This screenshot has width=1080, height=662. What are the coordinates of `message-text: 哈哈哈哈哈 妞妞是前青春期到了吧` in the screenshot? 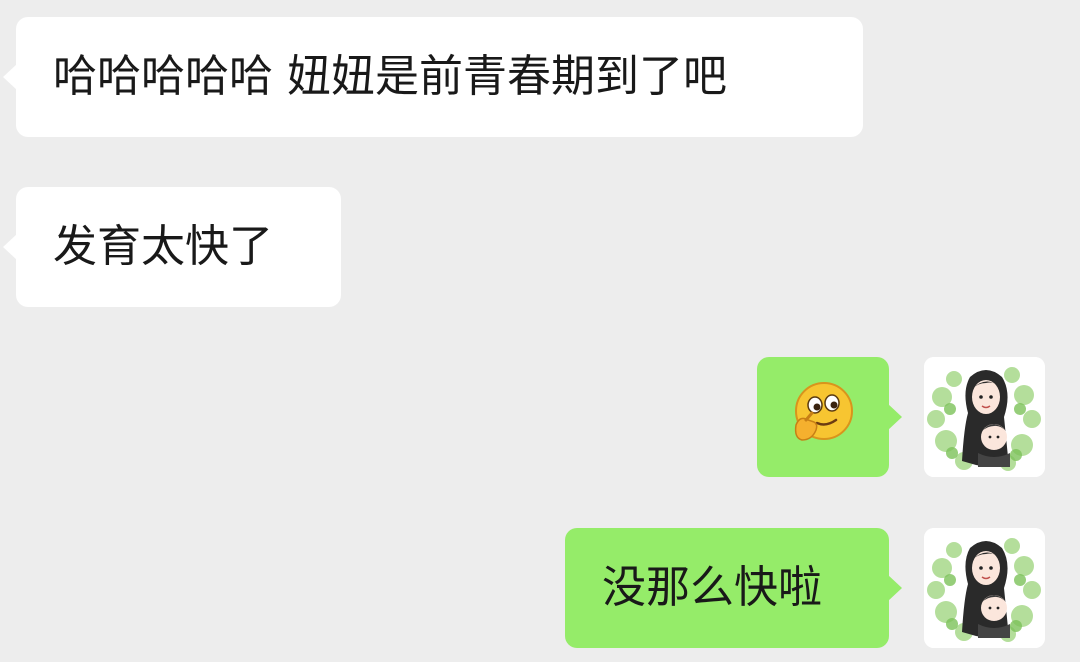 It's located at (390, 76).